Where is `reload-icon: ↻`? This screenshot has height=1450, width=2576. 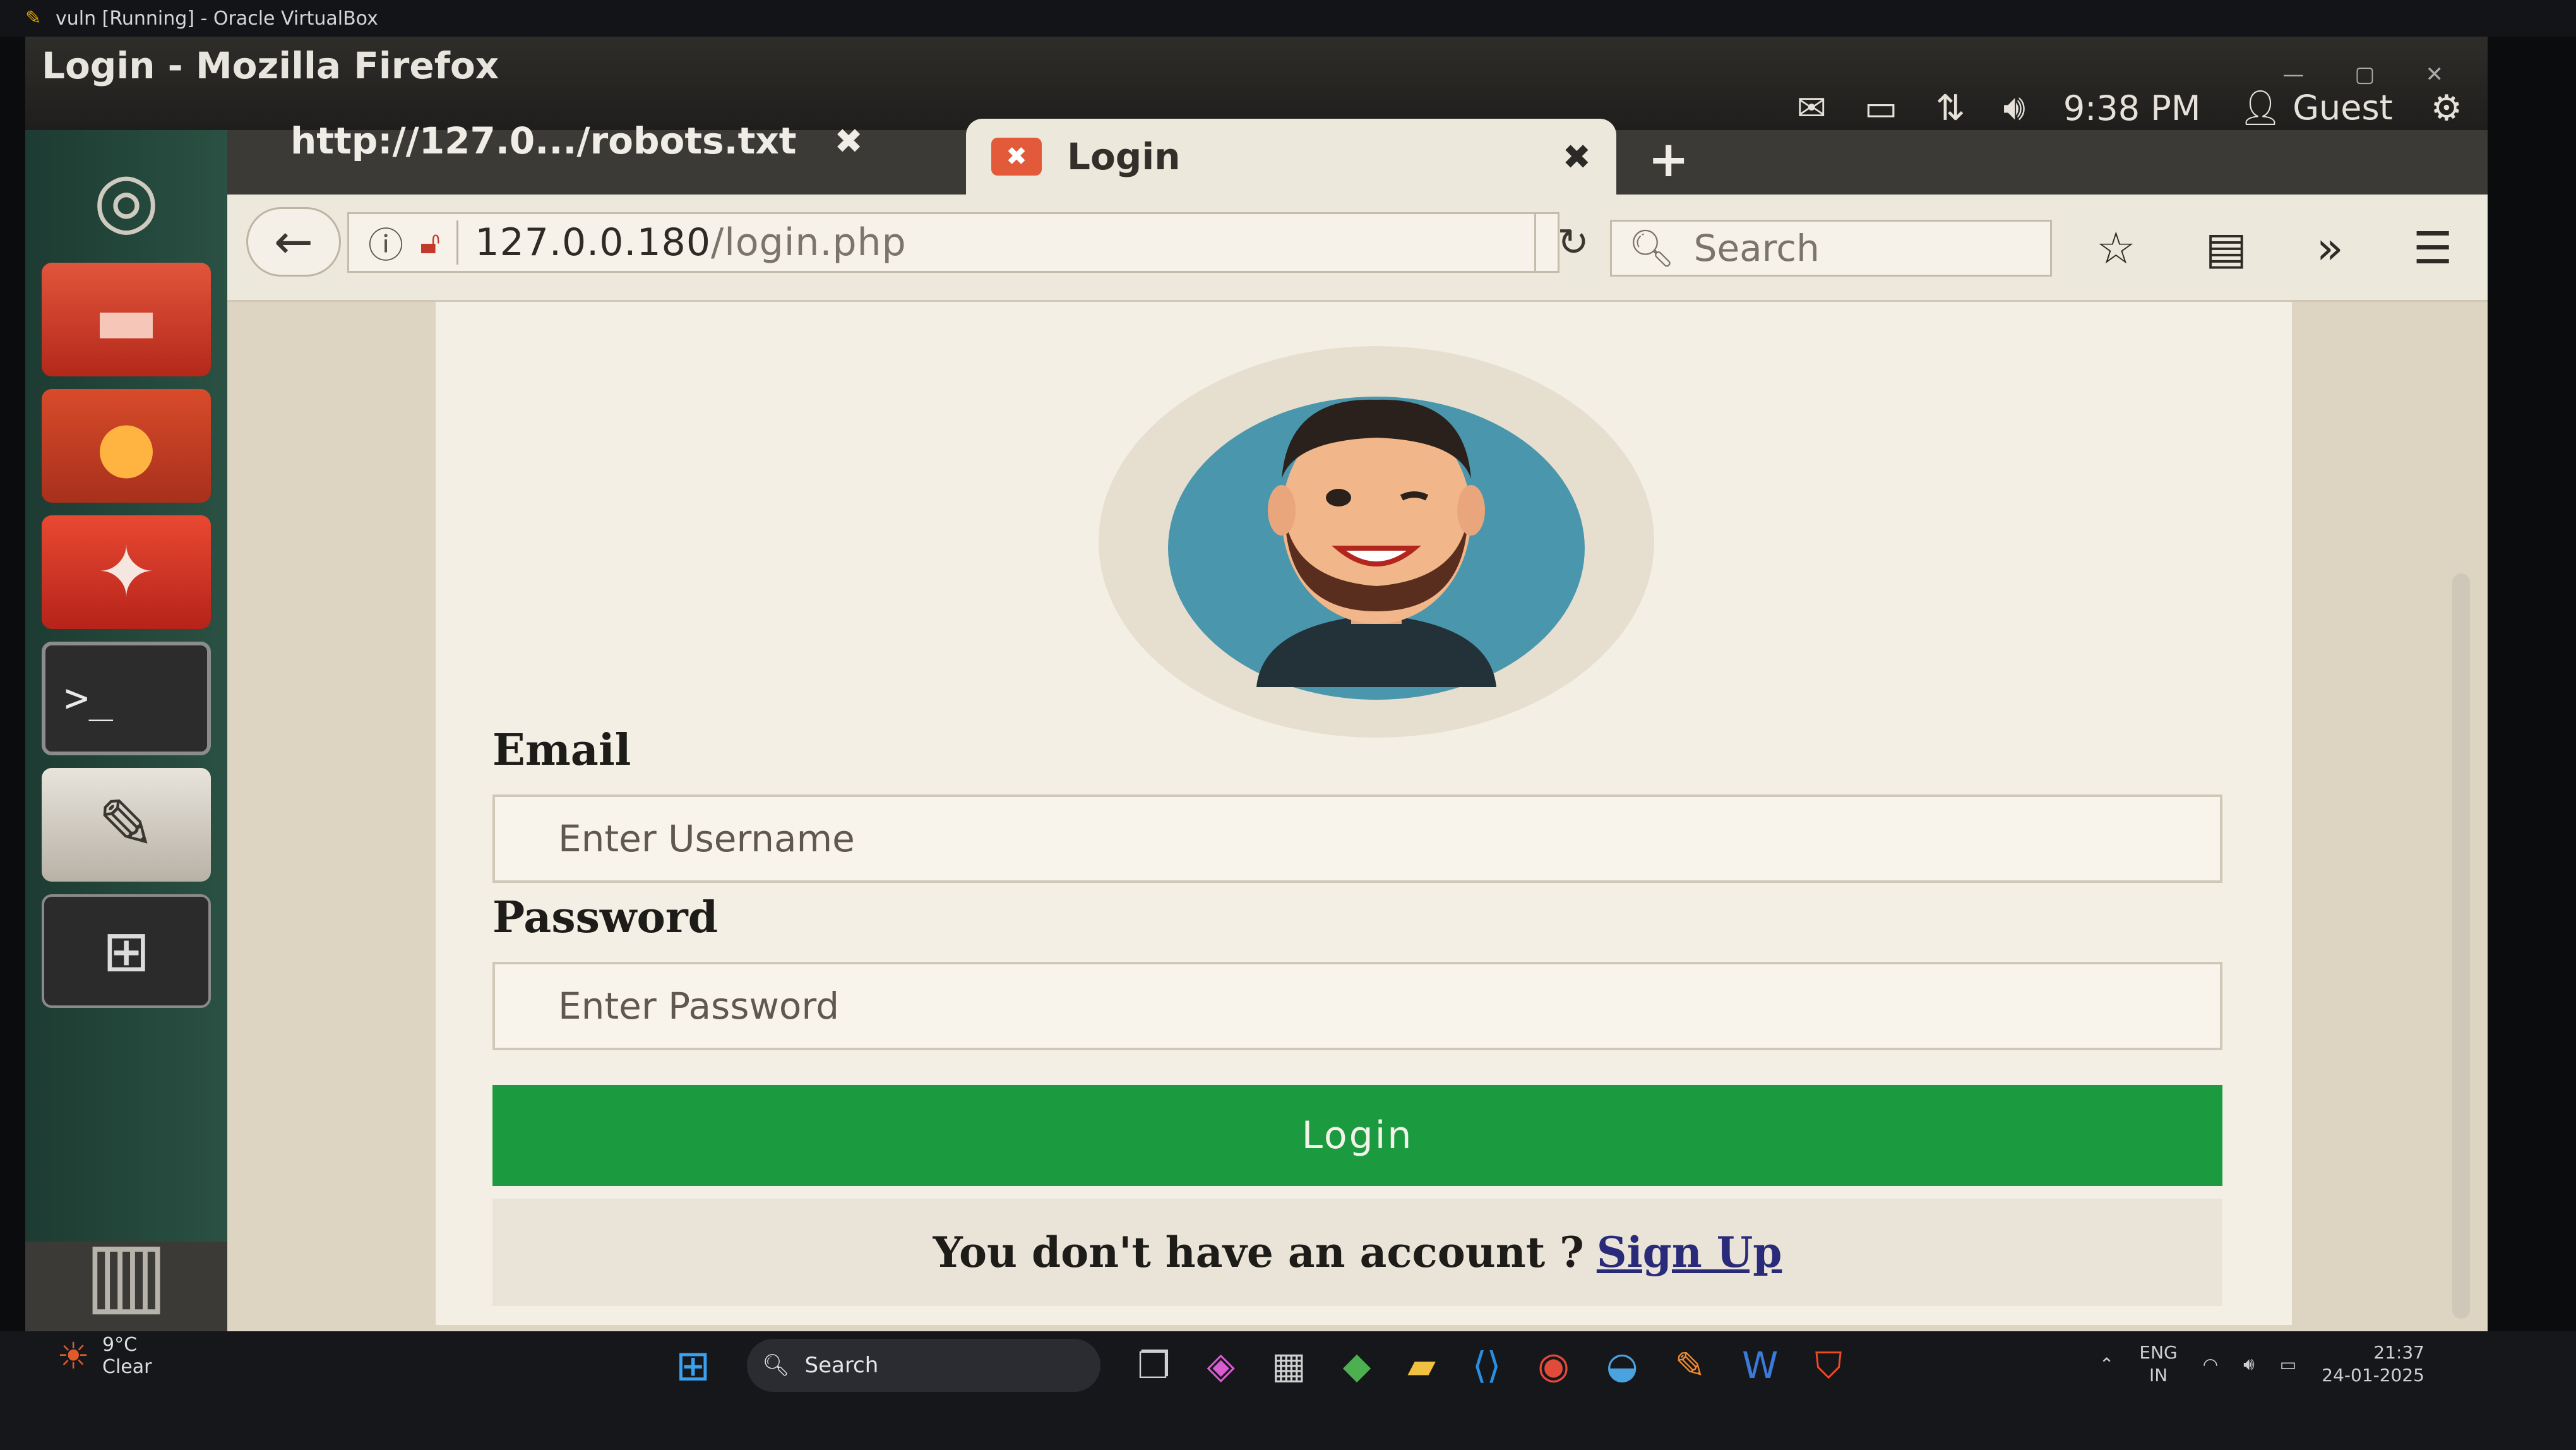 reload-icon: ↻ is located at coordinates (1573, 242).